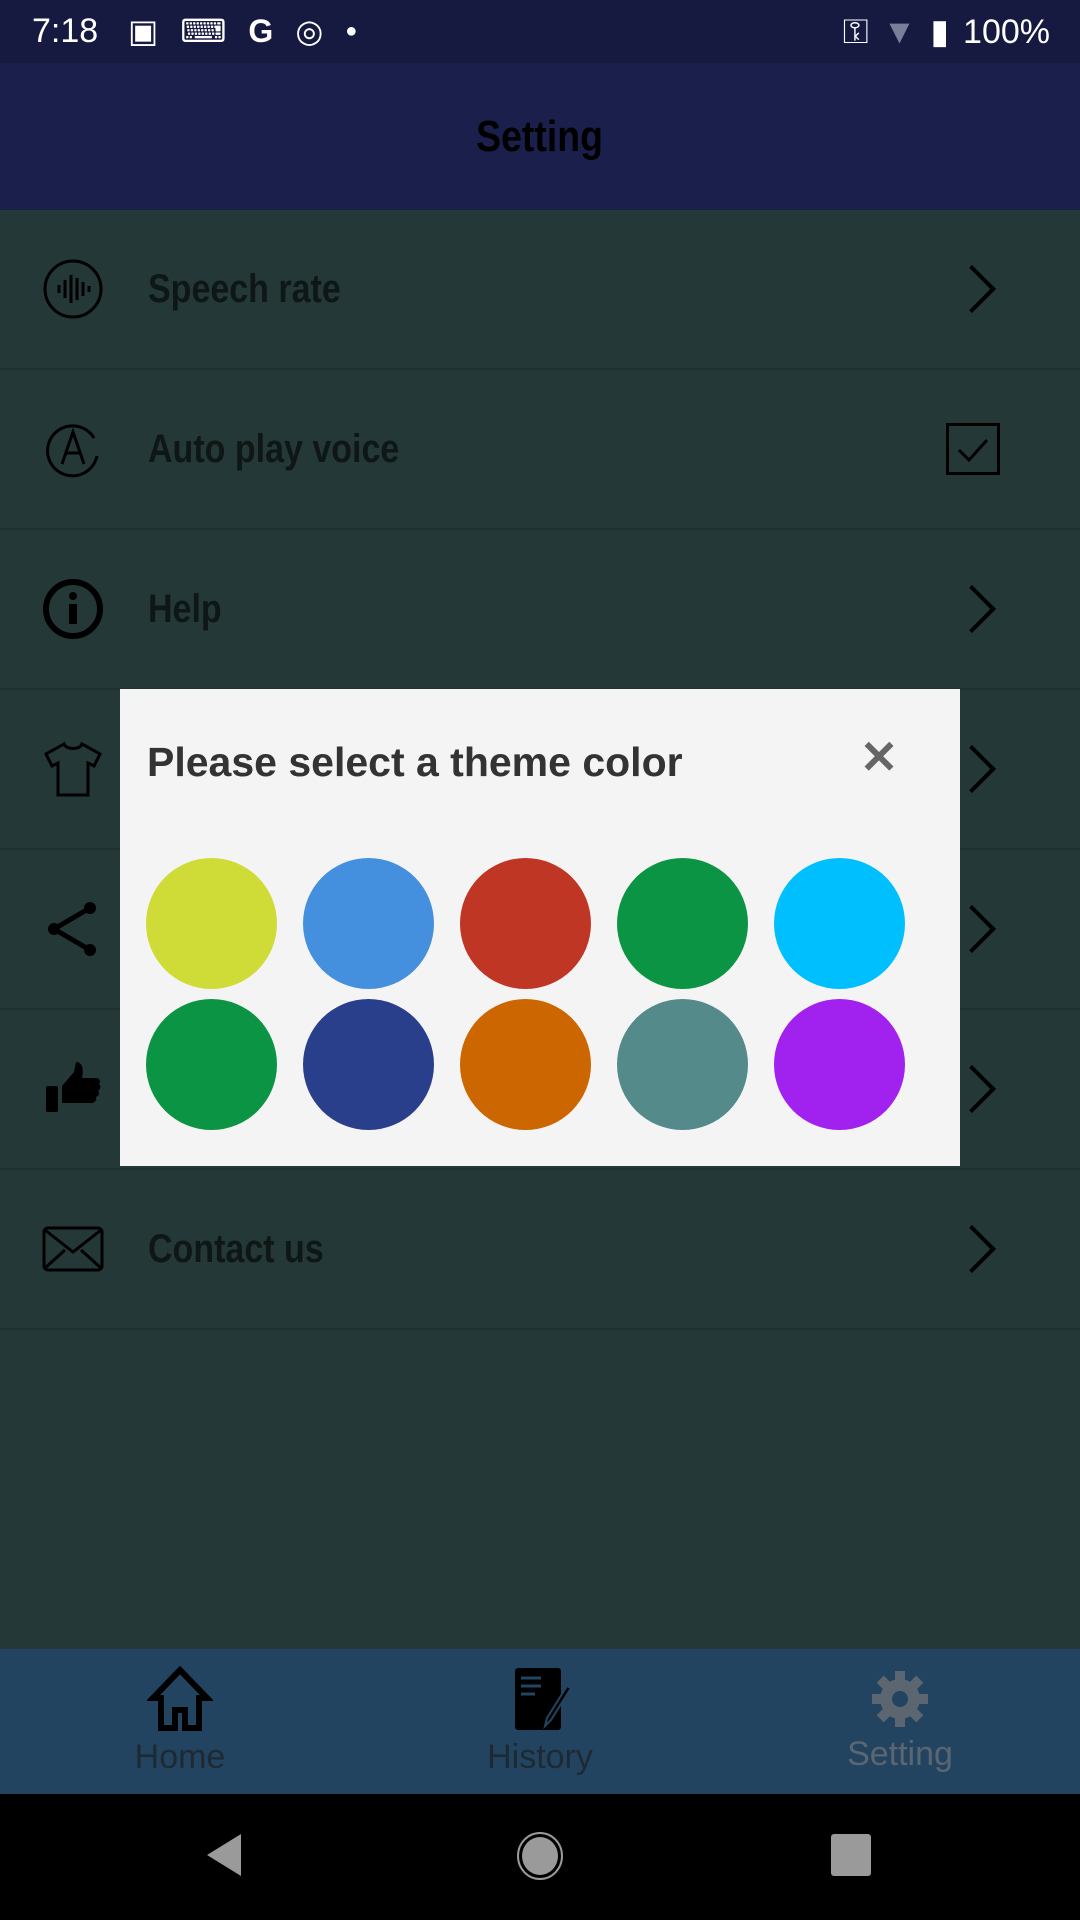 Image resolution: width=1080 pixels, height=1920 pixels. Describe the element at coordinates (143, 31) in the screenshot. I see `image-icon: ▣` at that location.